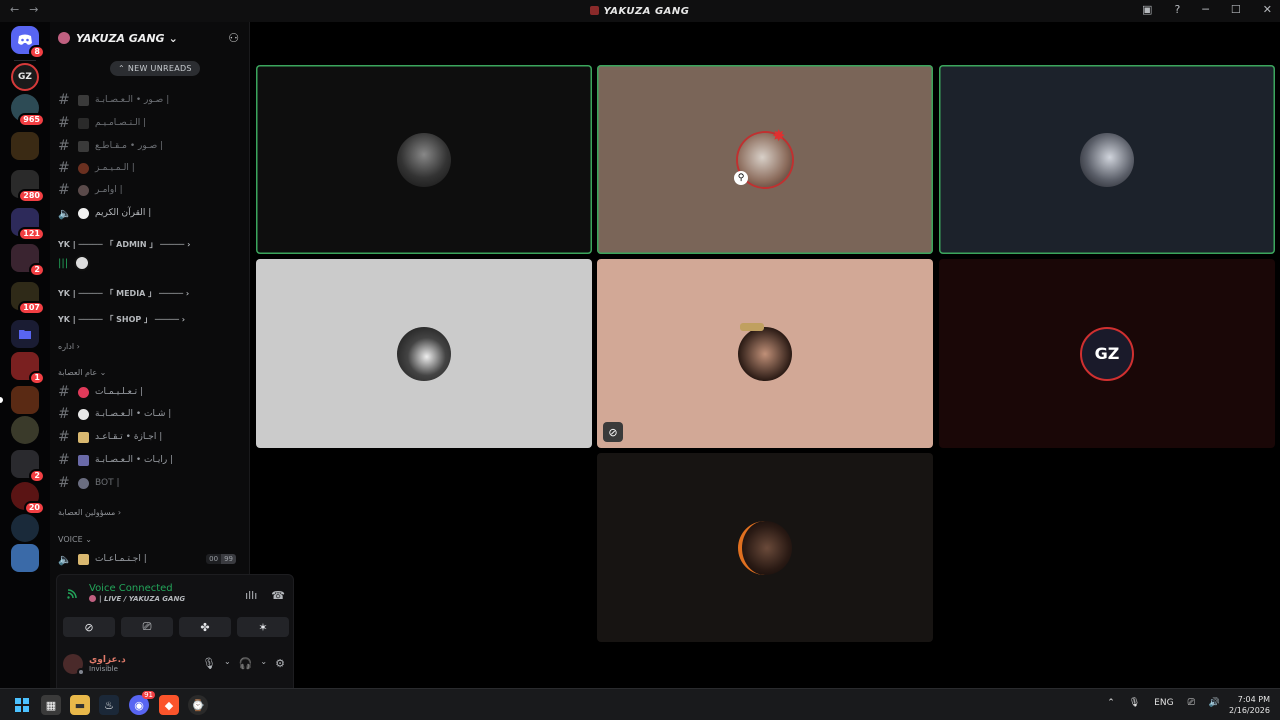  I want to click on category-voice: VOICE ⌄, so click(75, 539).